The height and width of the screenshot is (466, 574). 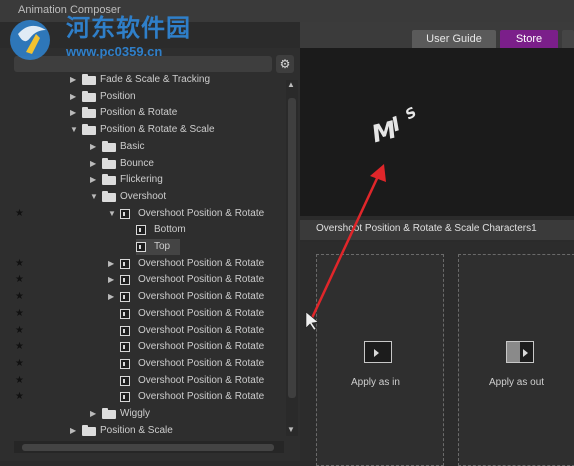 I want to click on tree-item-label: Basic, so click(x=132, y=146).